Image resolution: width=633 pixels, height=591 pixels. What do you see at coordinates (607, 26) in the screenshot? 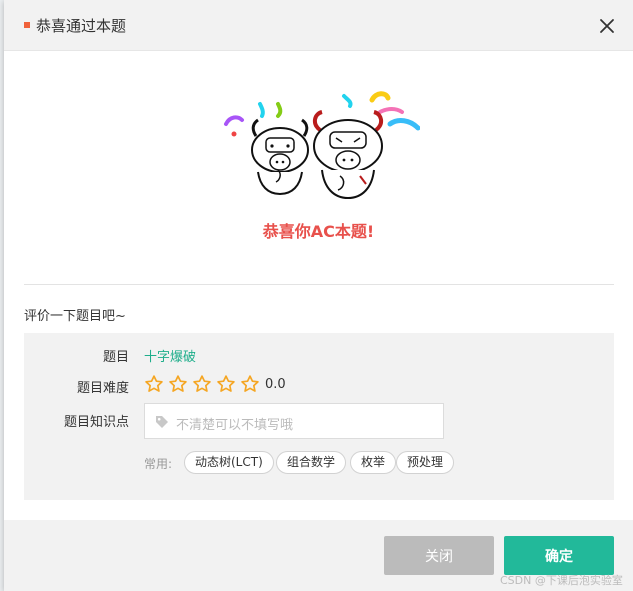
I see `close-icon` at bounding box center [607, 26].